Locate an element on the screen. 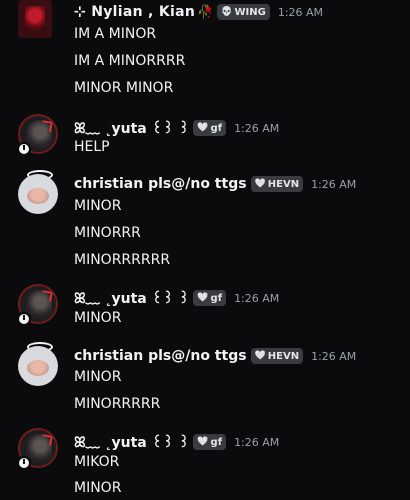 This screenshot has width=410, height=500. server-tag-label: WING is located at coordinates (250, 12).